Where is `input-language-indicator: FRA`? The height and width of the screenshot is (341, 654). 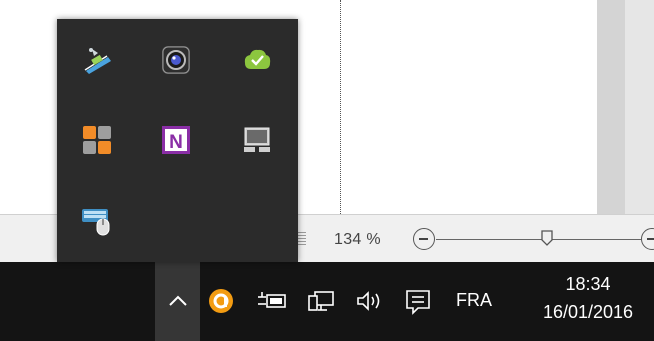
input-language-indicator: FRA is located at coordinates (474, 300).